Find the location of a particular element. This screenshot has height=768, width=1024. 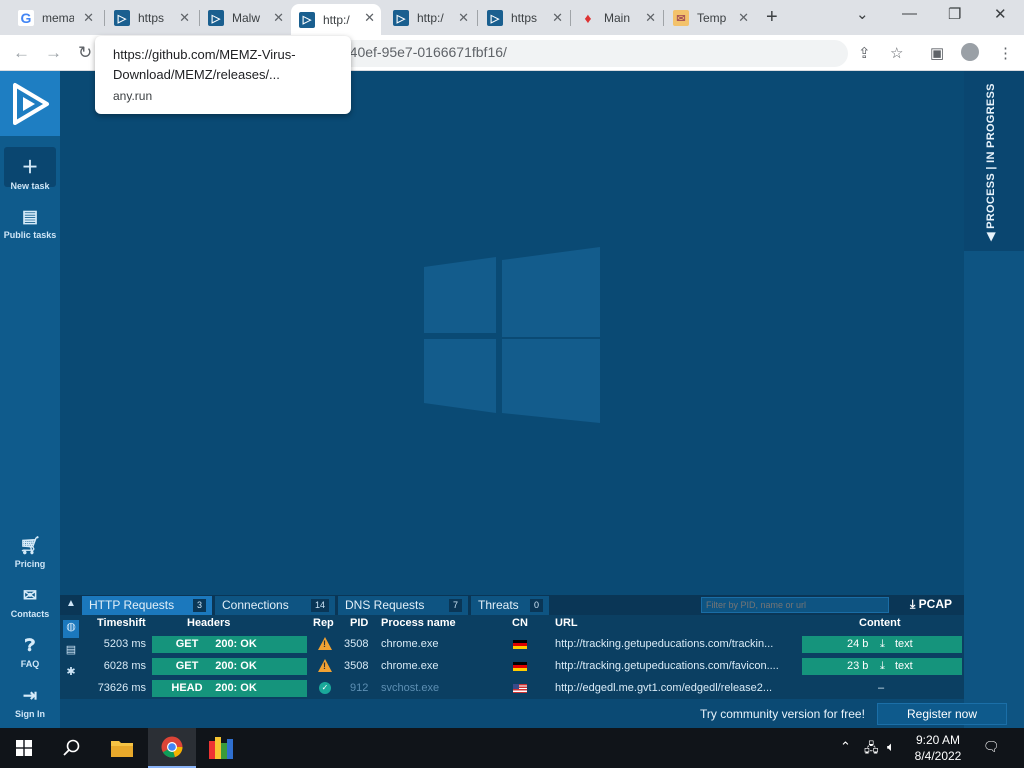

content-badge: 24 b ⤓ text is located at coordinates (882, 644).